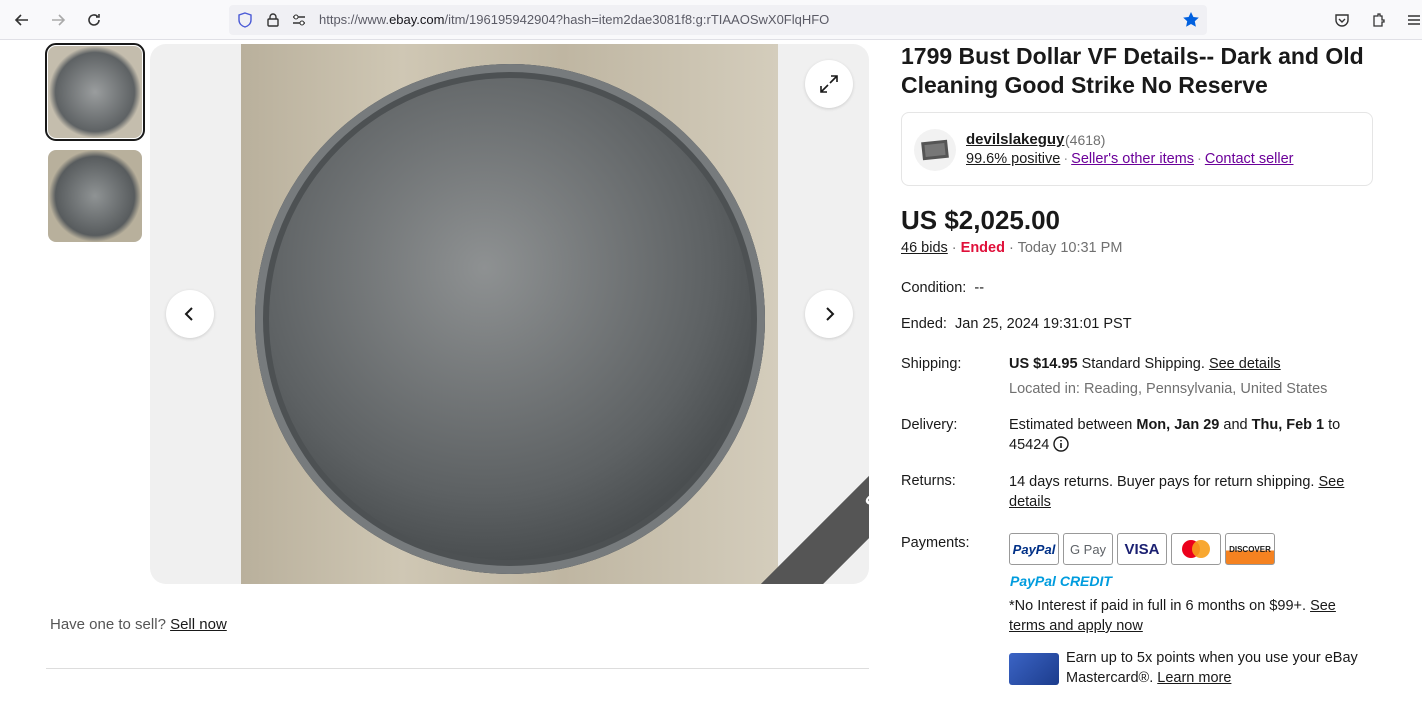 The width and height of the screenshot is (1422, 707). I want to click on mastercard-badge, so click(1196, 549).